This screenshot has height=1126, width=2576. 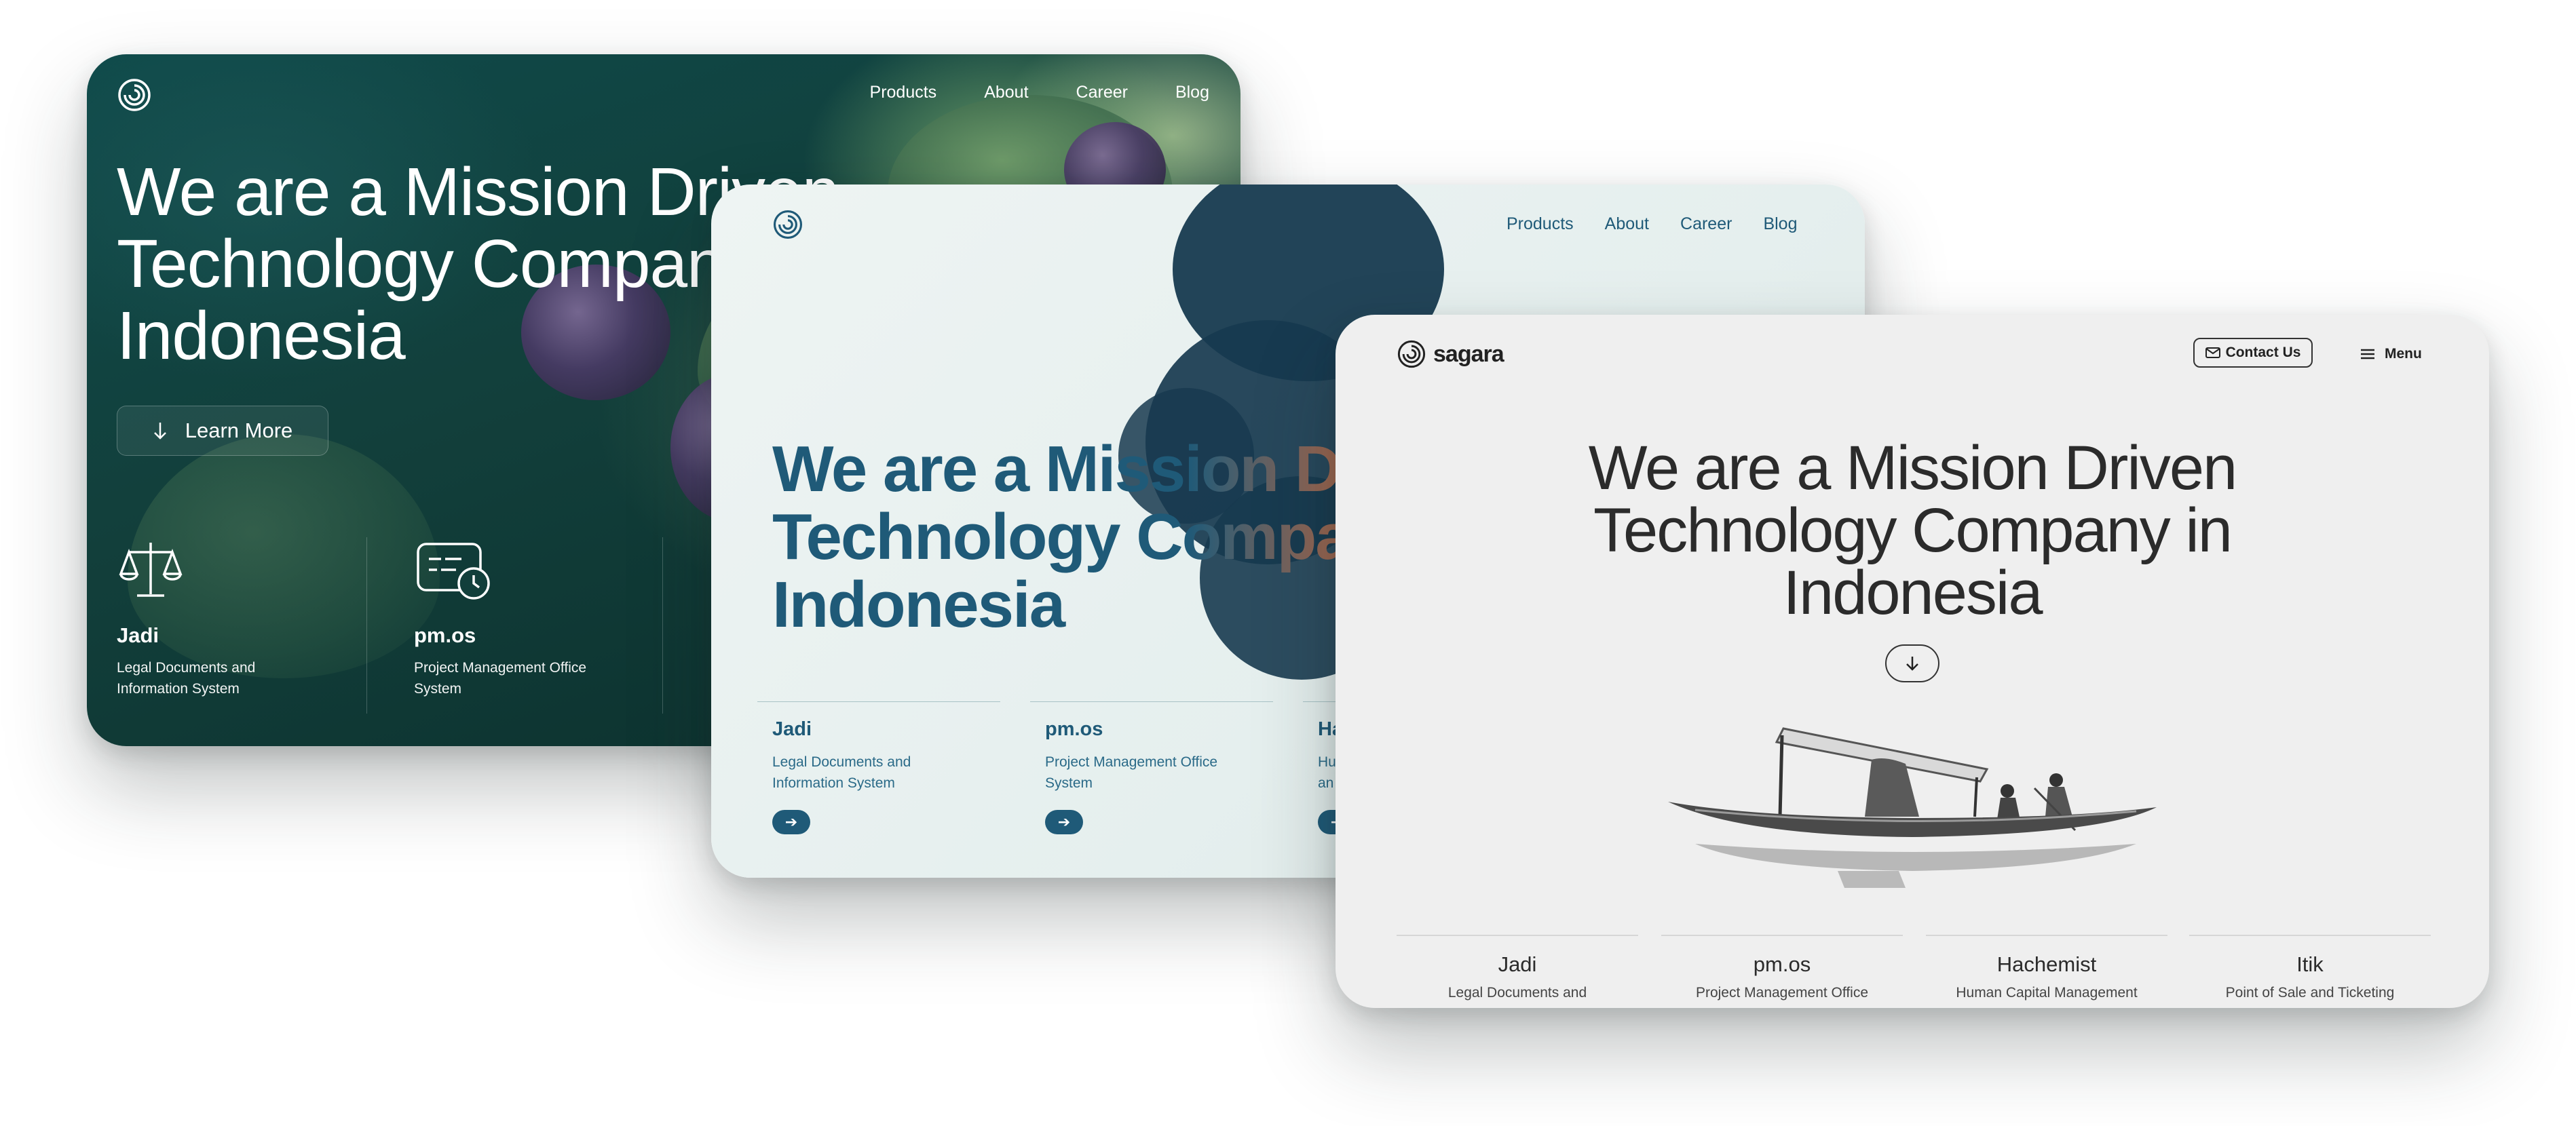 I want to click on menu-label: Menu, so click(x=2403, y=354).